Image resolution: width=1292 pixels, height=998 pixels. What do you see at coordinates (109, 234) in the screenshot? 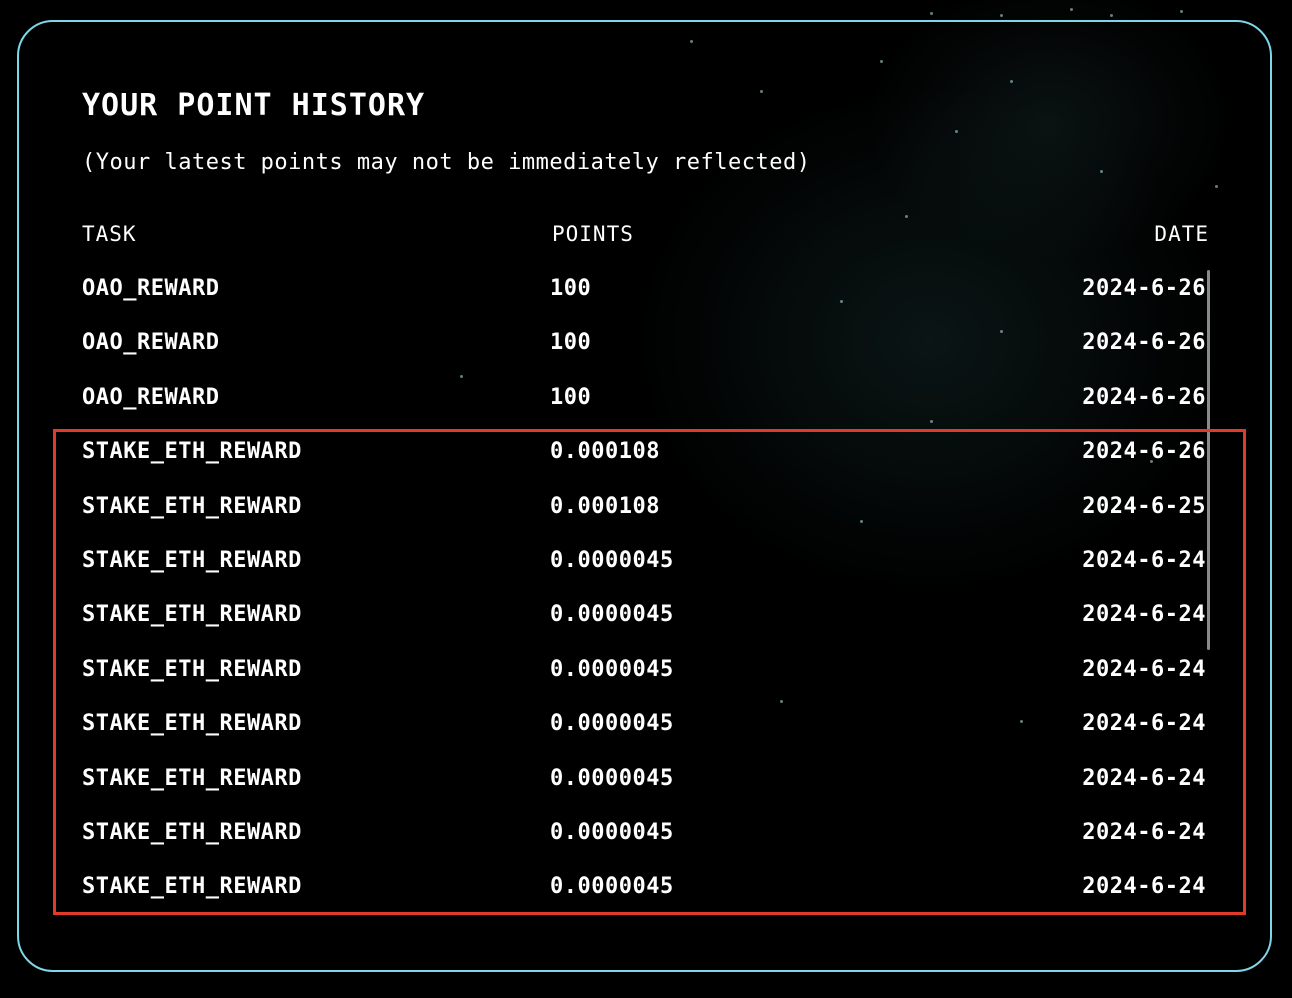
I see `column-header-task: TASK` at bounding box center [109, 234].